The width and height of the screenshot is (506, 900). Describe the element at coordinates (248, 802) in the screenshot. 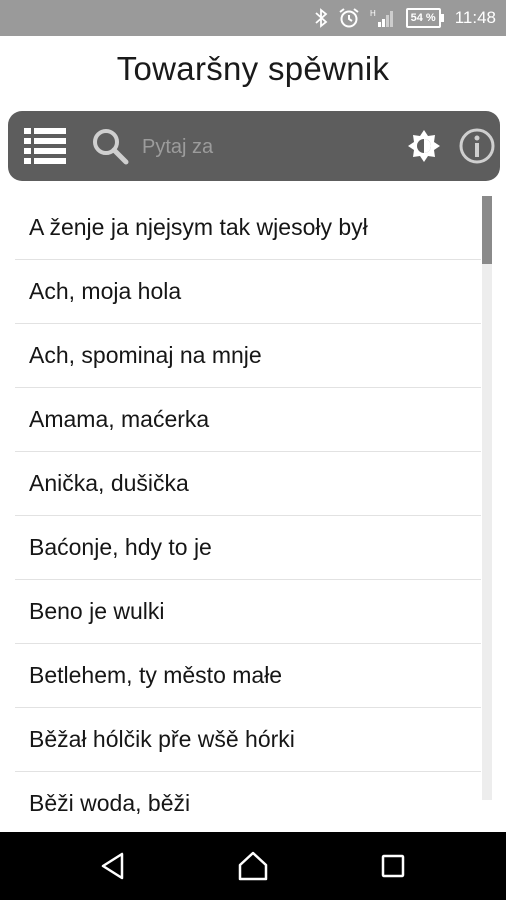

I see `list-item: Běži woda, běži` at that location.